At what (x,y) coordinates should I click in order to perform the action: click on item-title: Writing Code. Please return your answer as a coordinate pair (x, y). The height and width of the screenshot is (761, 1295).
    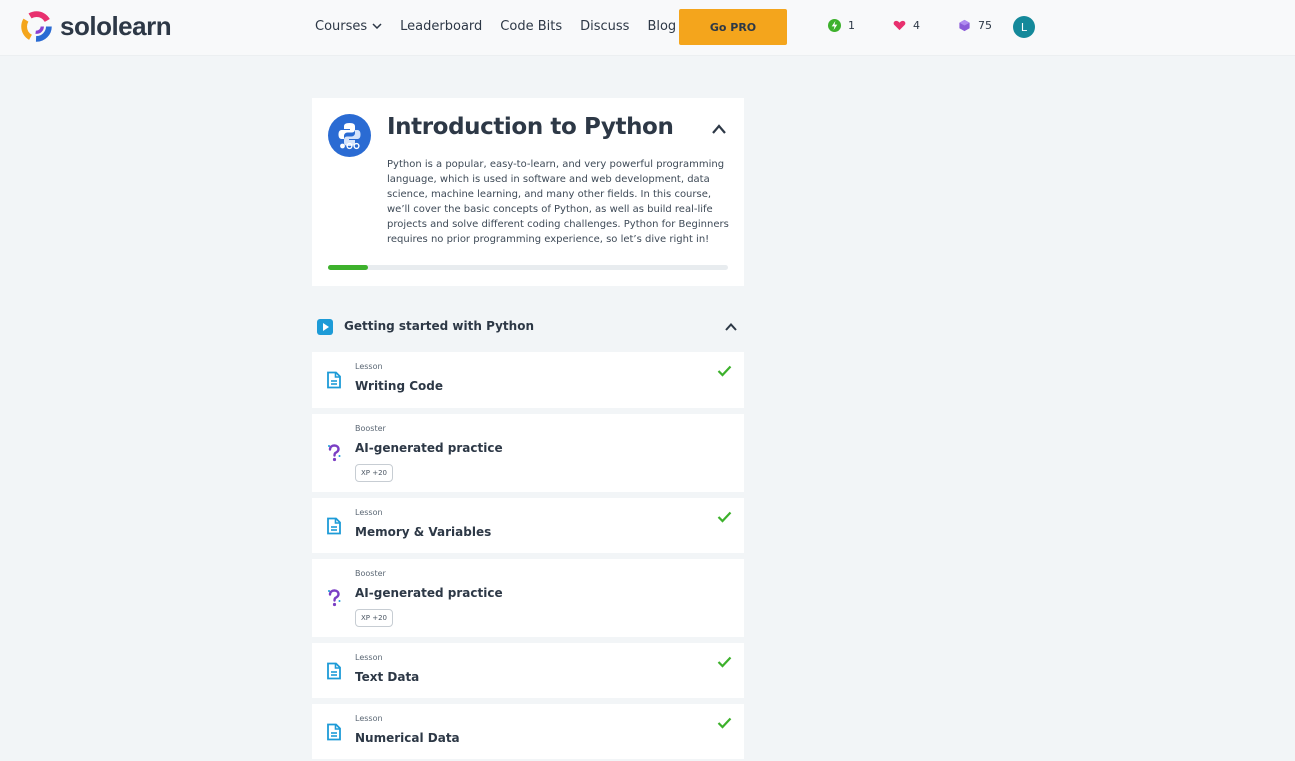
    Looking at the image, I should click on (399, 386).